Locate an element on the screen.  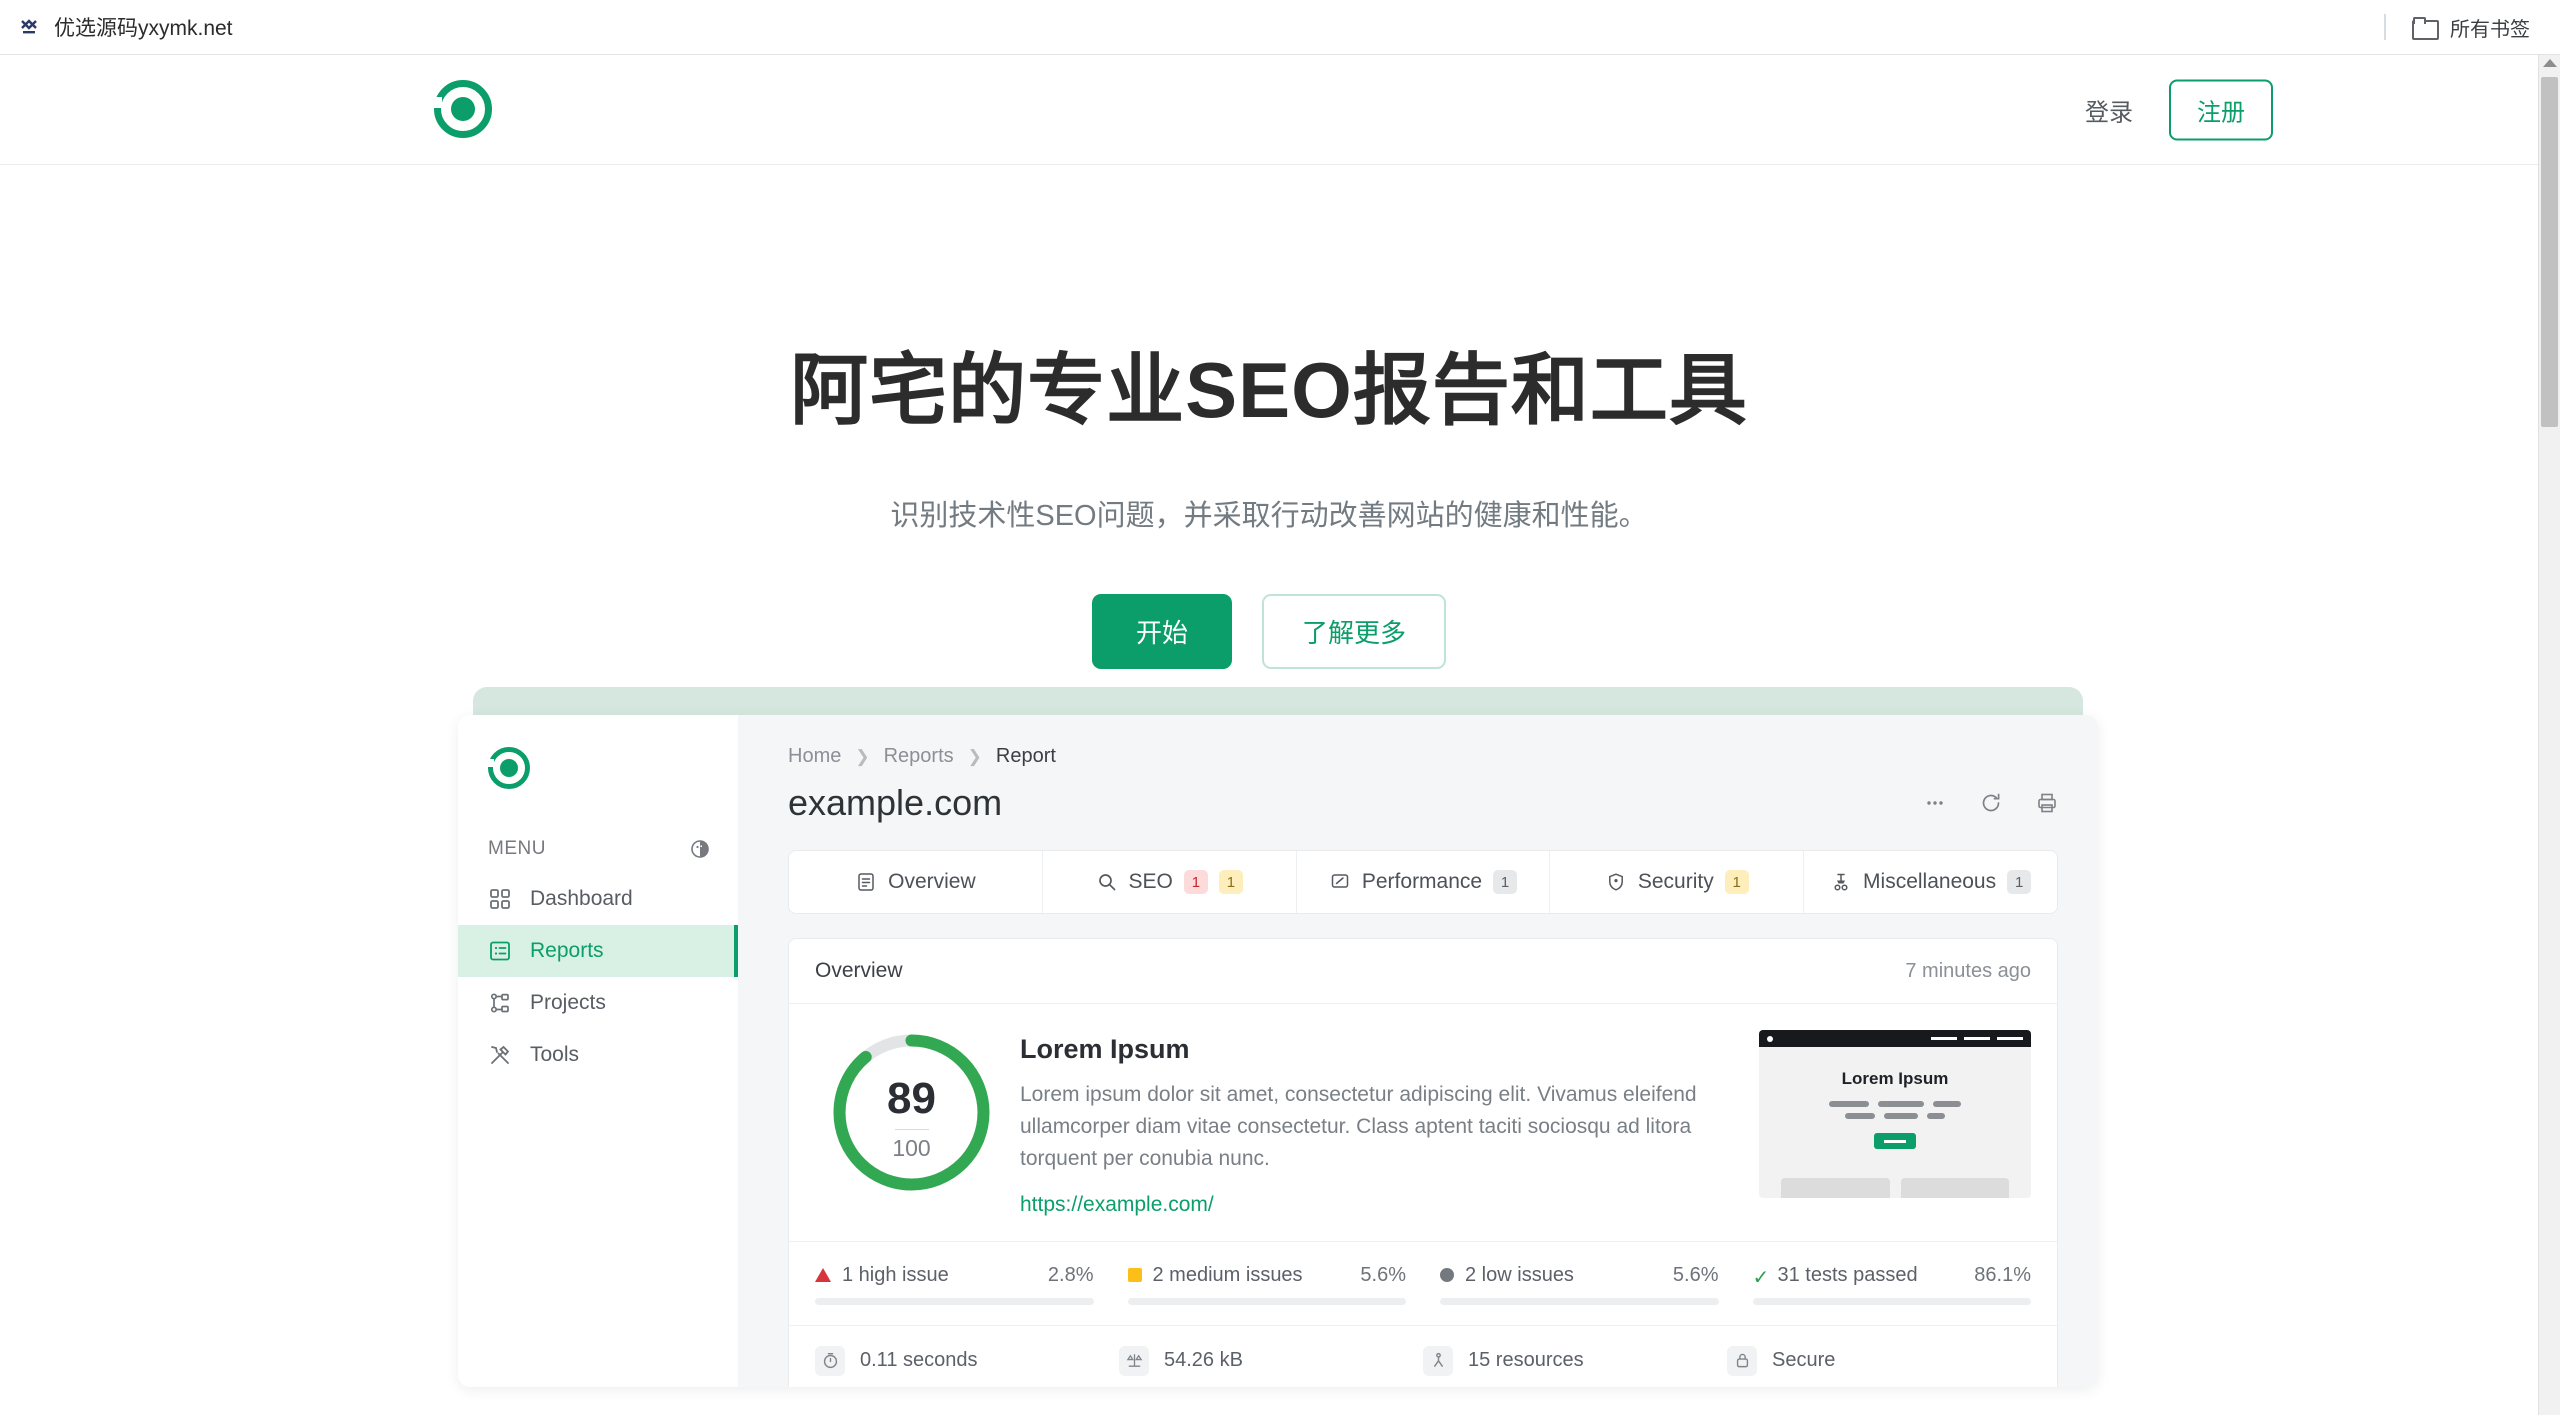
report-header: example.com is located at coordinates (1423, 803).